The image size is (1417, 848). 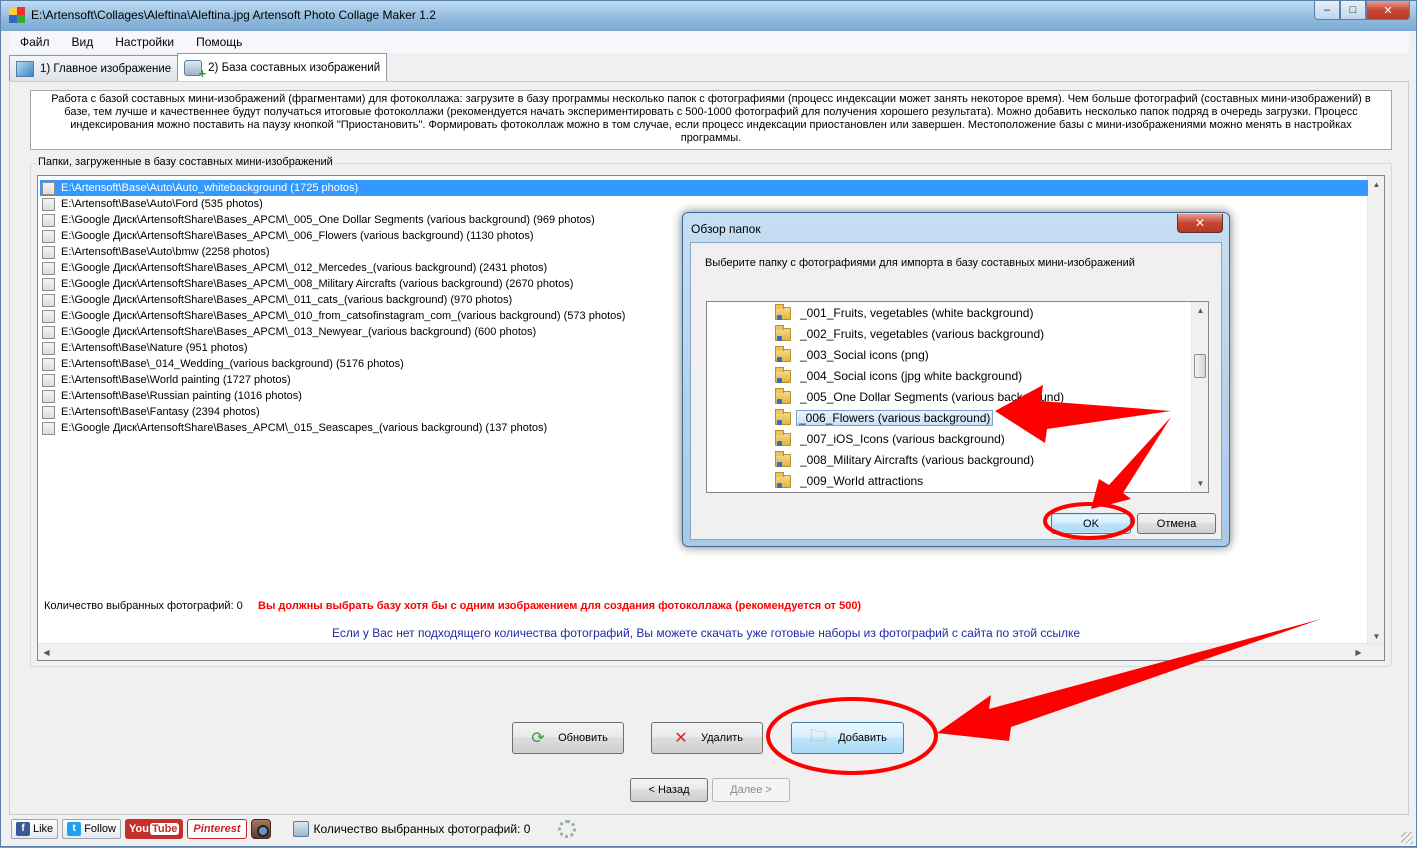 I want to click on menu-view: Вид, so click(x=83, y=42).